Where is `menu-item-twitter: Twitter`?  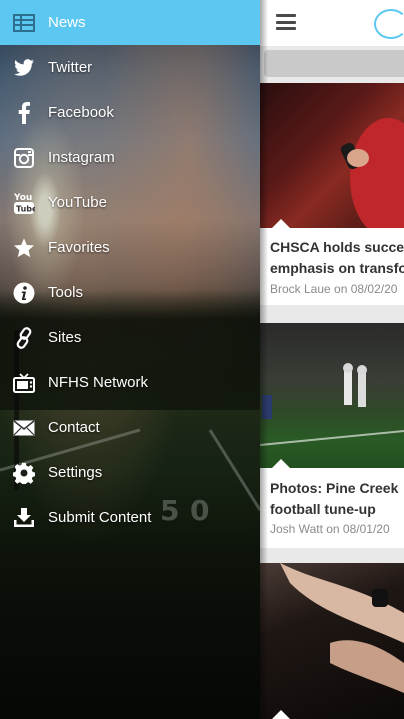
menu-item-twitter: Twitter is located at coordinates (130, 67).